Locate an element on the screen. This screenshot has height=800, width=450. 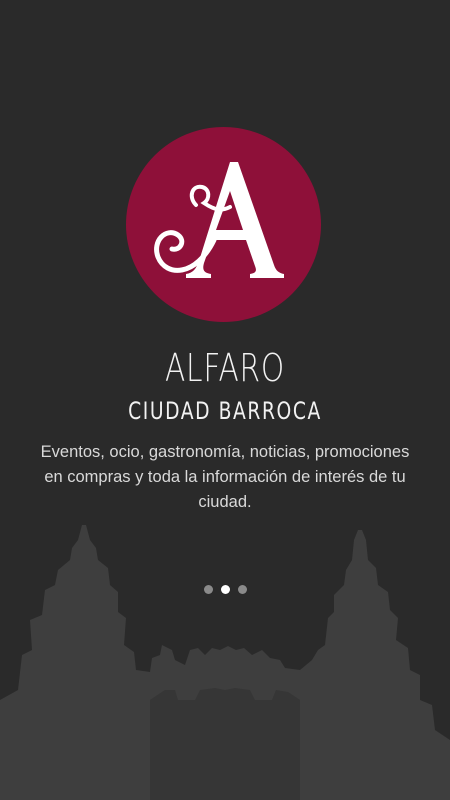
page-indicator is located at coordinates (225, 589).